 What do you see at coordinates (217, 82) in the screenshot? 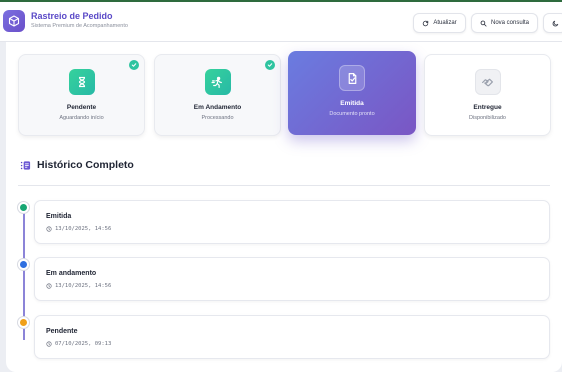
I see `running-person-icon` at bounding box center [217, 82].